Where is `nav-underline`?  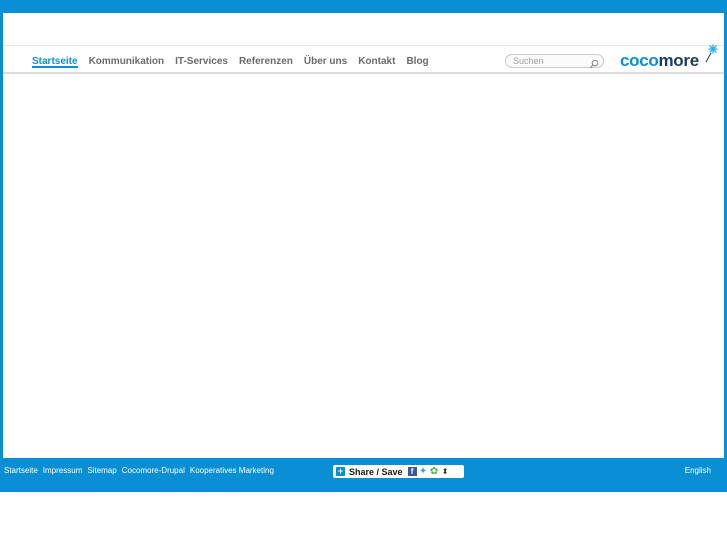
nav-underline is located at coordinates (363, 73).